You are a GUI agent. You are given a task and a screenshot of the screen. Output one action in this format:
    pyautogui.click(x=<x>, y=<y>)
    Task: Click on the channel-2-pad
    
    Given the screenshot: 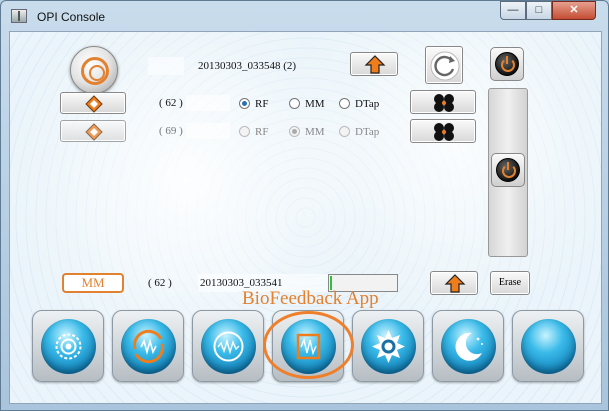 What is the action you would take?
    pyautogui.click(x=208, y=131)
    